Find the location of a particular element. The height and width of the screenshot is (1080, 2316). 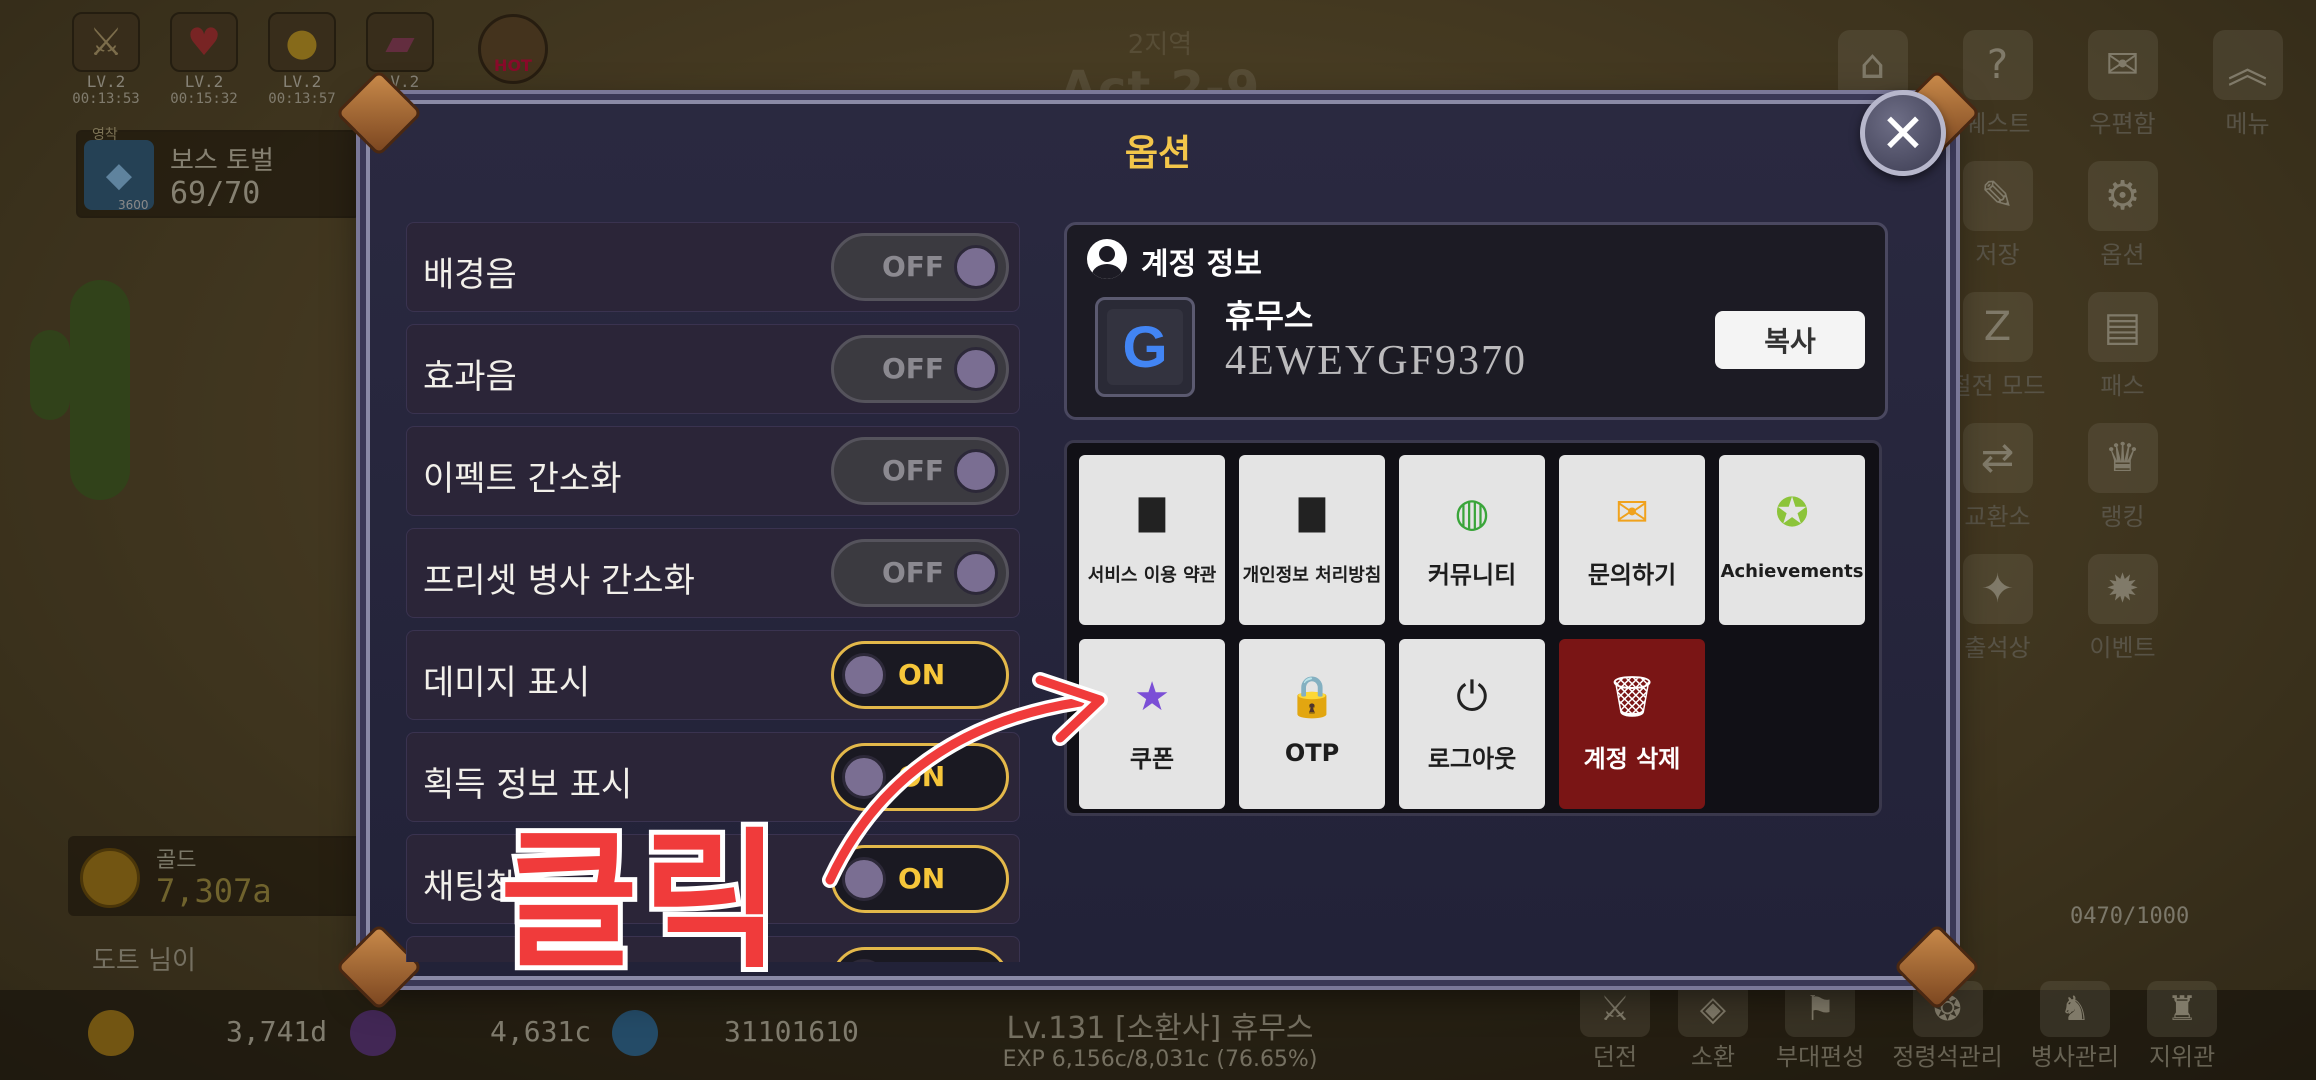

annotation-arrow is located at coordinates (965, 780).